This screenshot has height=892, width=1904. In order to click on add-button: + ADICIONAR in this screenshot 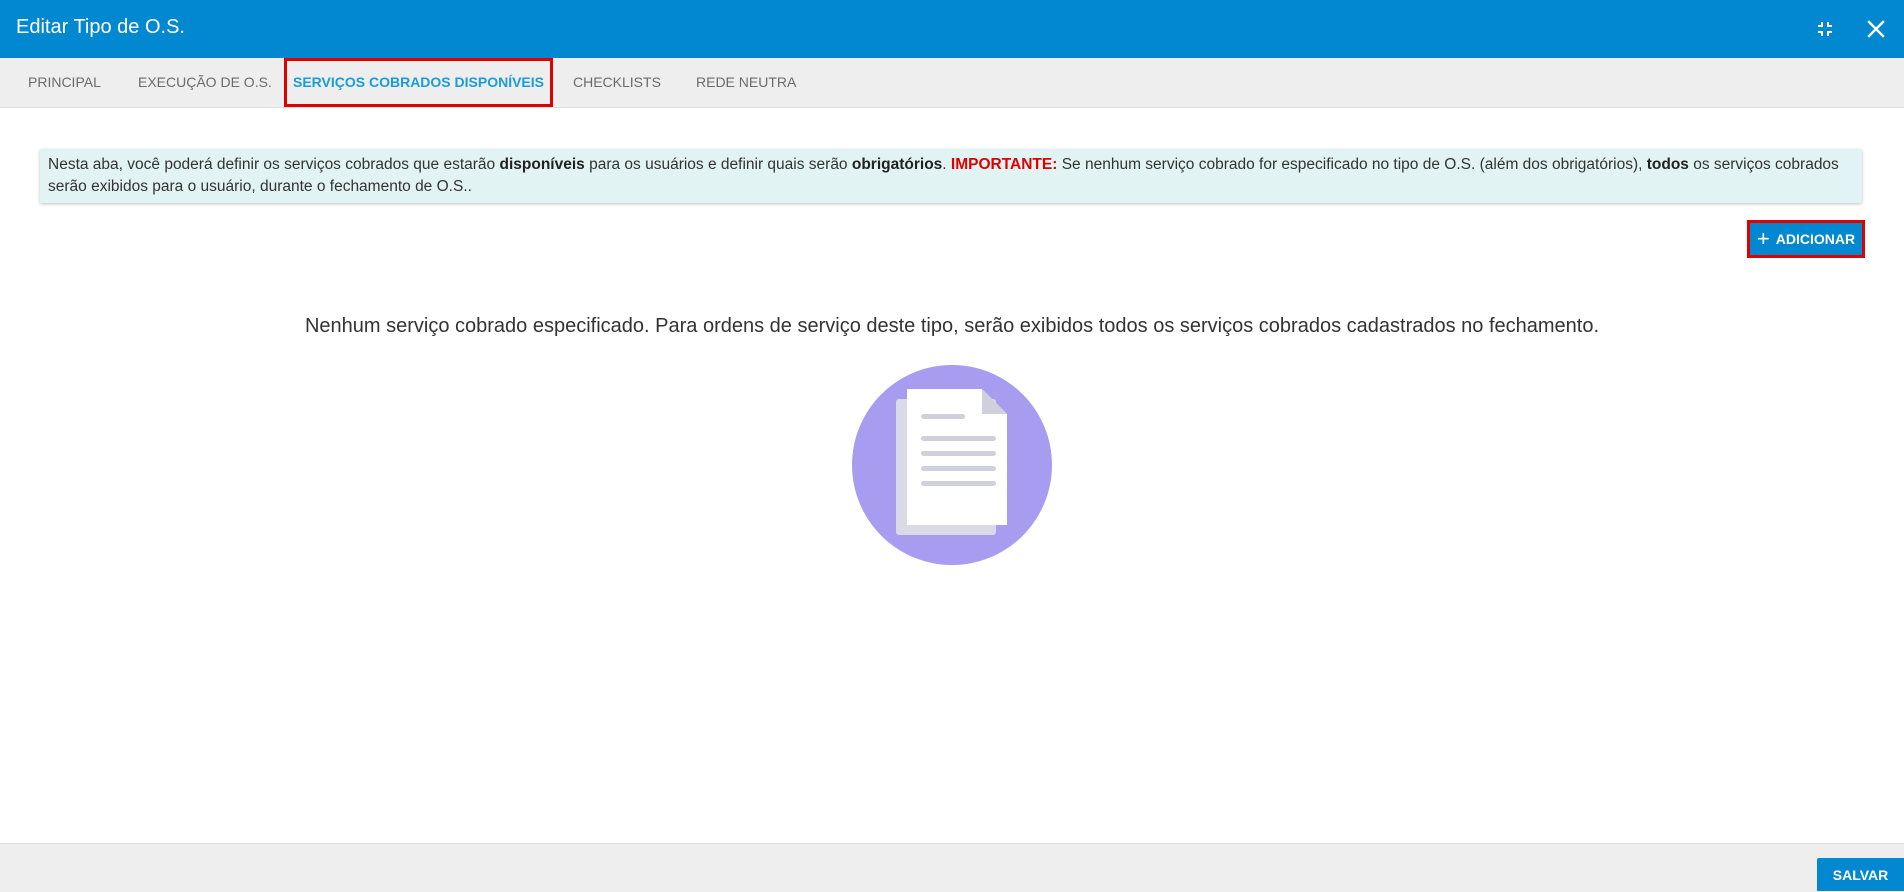, I will do `click(1806, 239)`.